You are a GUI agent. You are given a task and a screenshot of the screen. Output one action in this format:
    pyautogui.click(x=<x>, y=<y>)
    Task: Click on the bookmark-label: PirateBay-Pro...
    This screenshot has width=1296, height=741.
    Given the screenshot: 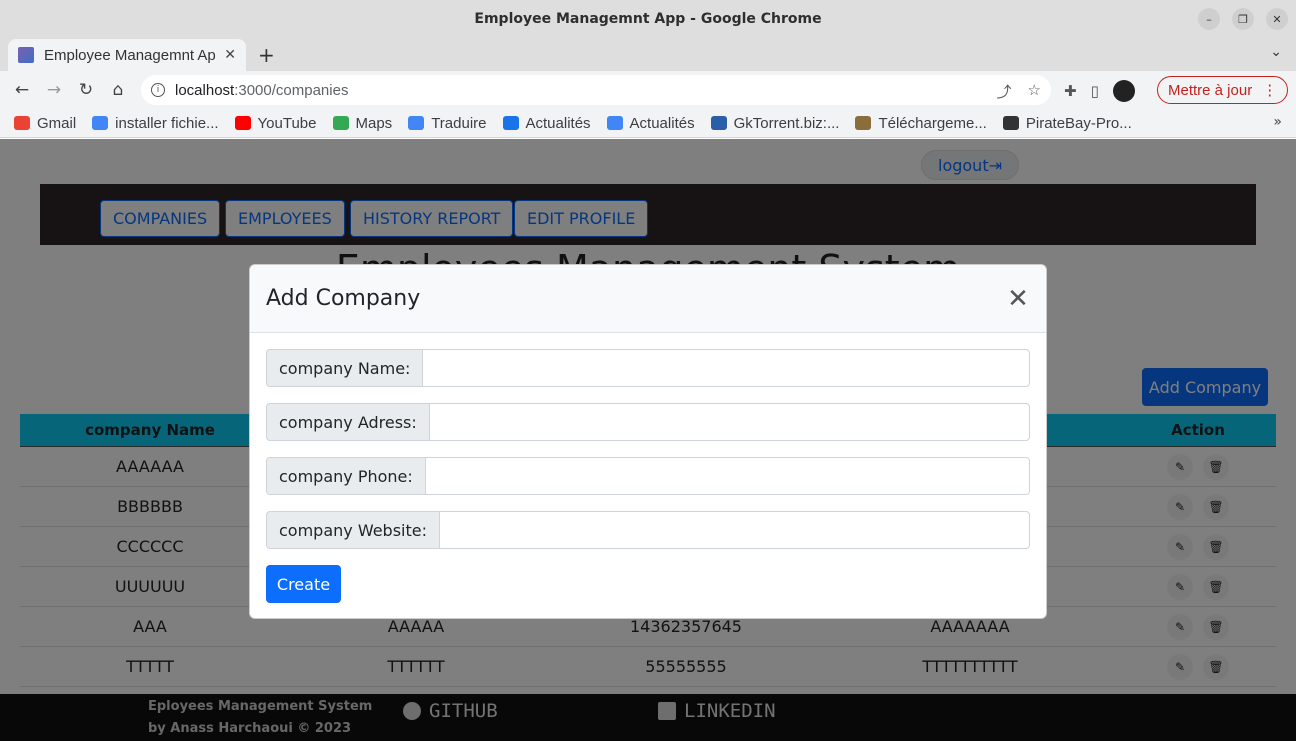 What is the action you would take?
    pyautogui.click(x=1078, y=123)
    